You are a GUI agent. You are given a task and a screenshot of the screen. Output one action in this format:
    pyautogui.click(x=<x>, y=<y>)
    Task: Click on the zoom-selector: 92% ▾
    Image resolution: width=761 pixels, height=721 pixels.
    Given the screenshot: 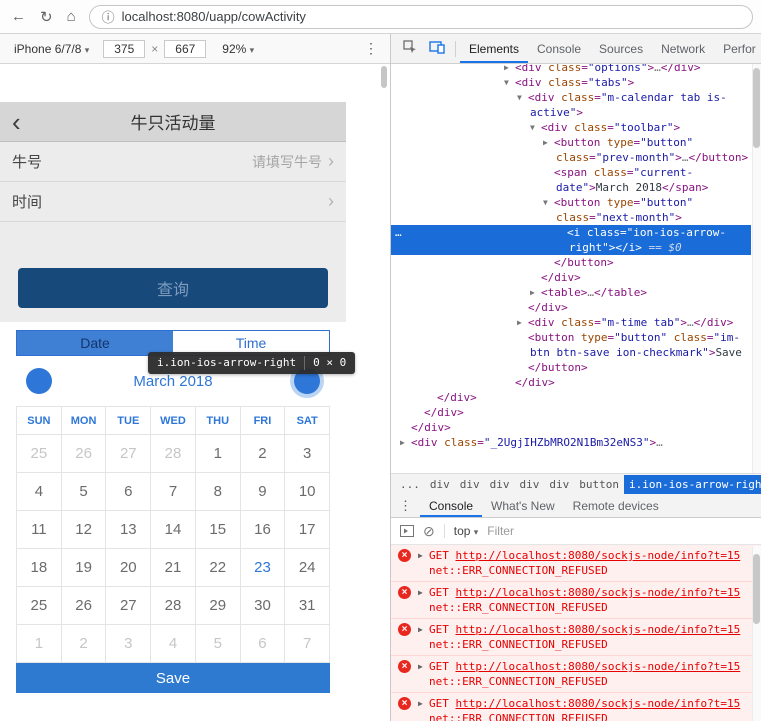 What is the action you would take?
    pyautogui.click(x=238, y=49)
    